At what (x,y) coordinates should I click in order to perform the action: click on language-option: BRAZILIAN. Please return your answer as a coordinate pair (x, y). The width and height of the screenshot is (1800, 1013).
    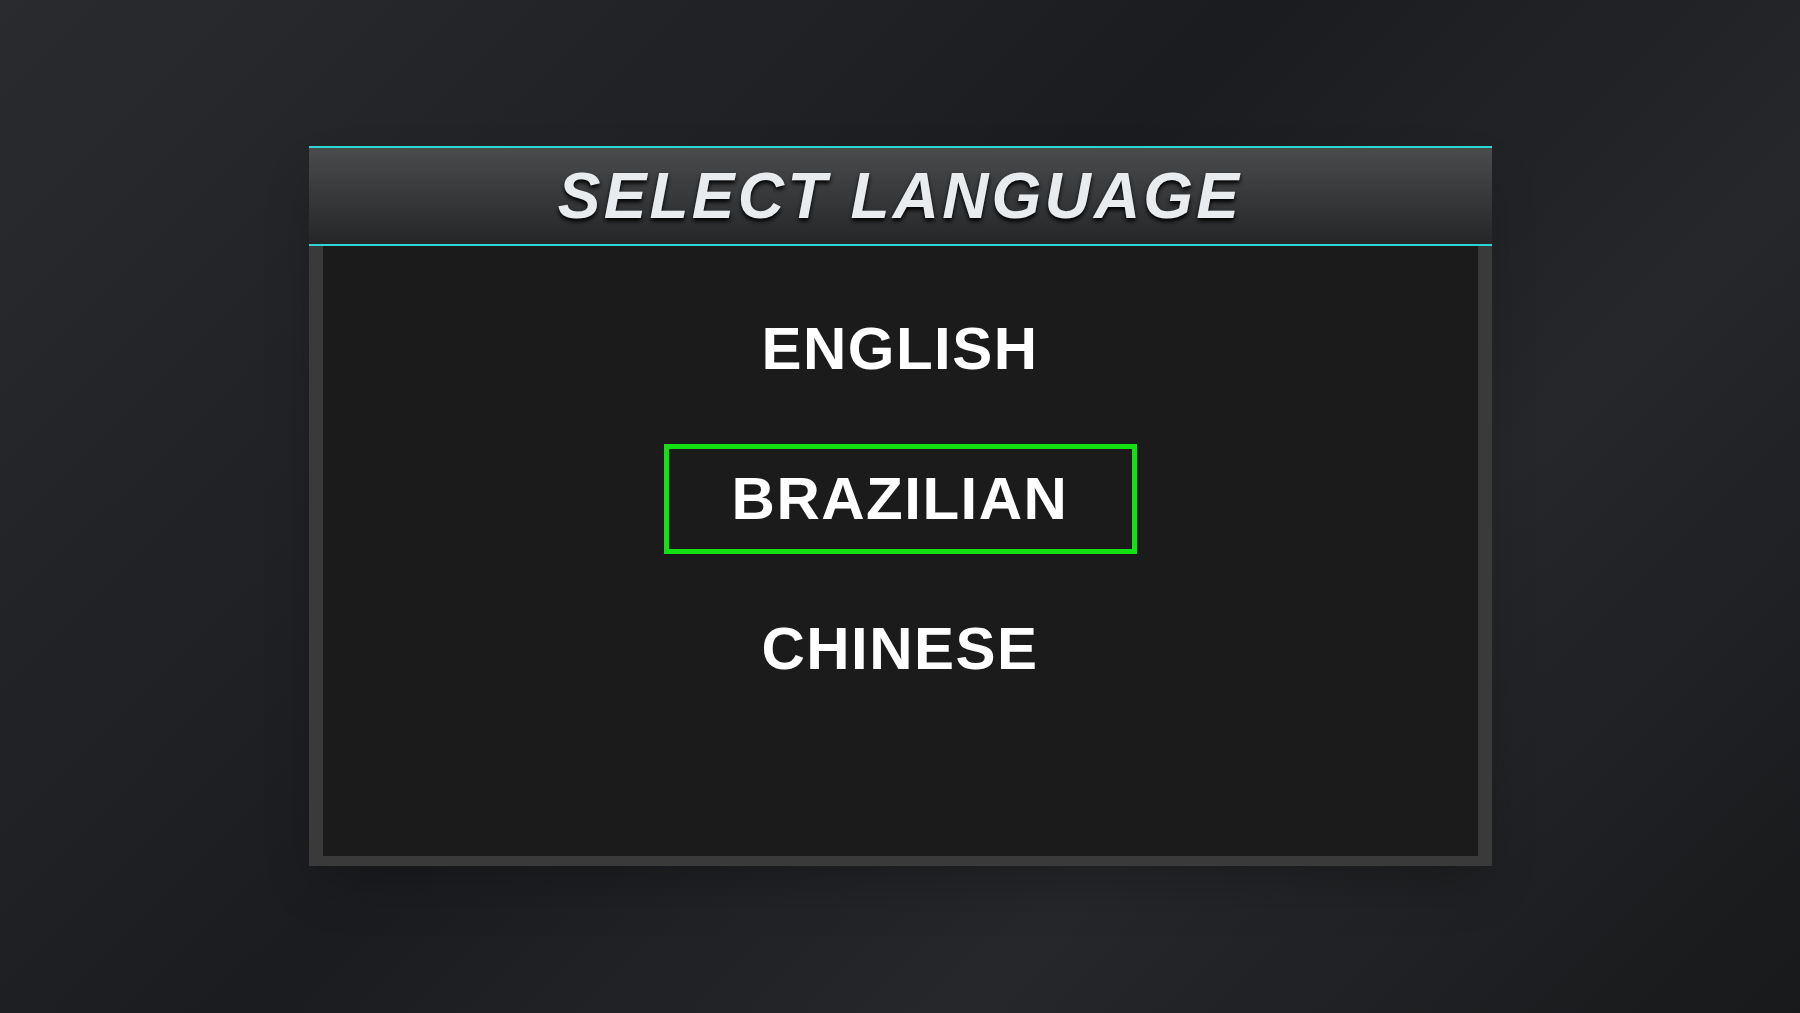
    Looking at the image, I should click on (900, 499).